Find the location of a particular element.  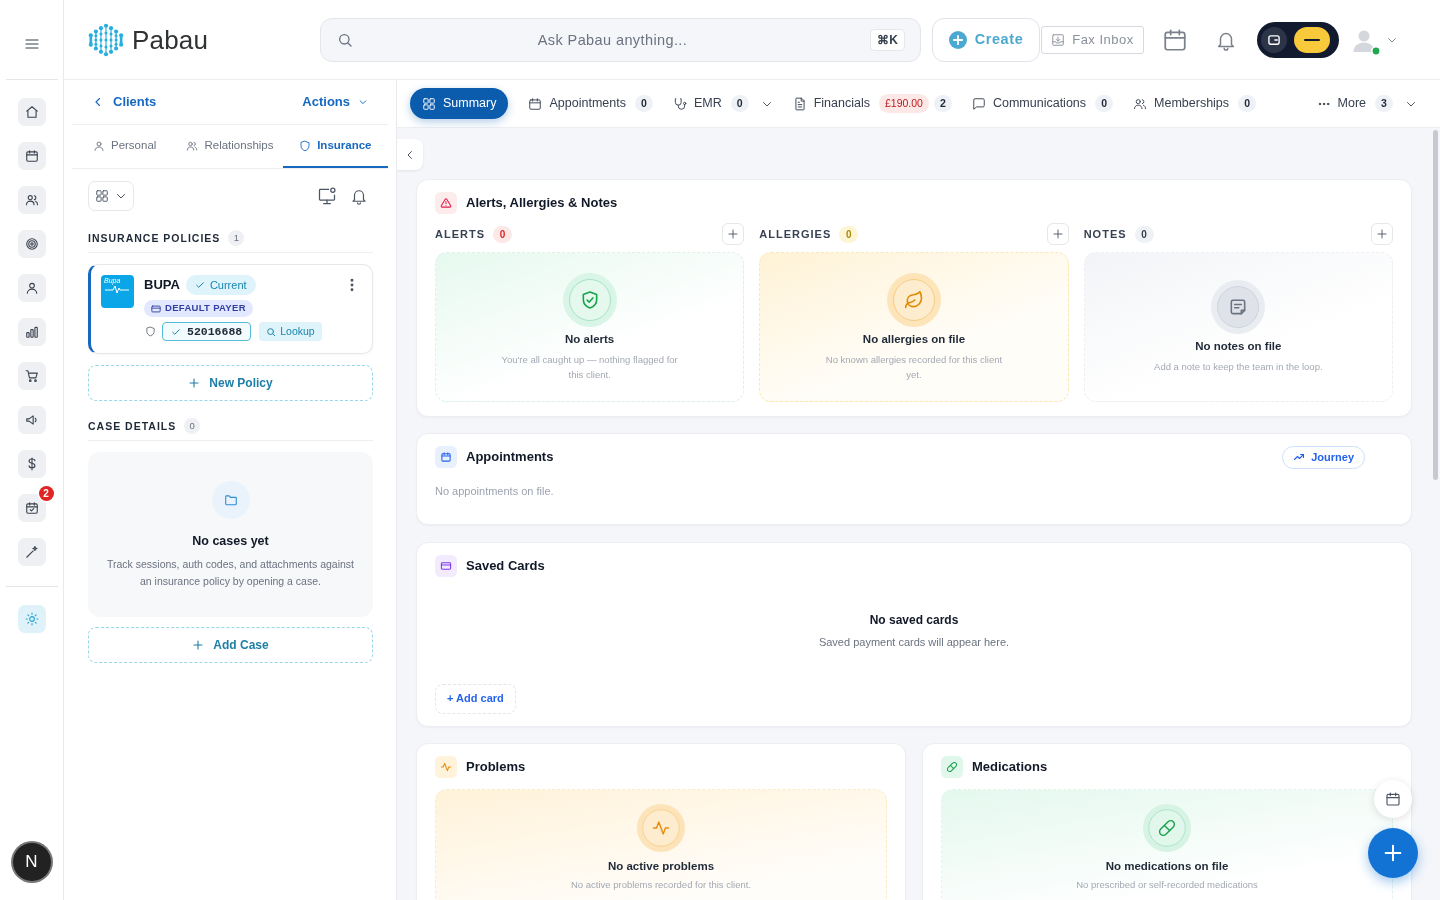

add-card-button: + Add card is located at coordinates (475, 698).